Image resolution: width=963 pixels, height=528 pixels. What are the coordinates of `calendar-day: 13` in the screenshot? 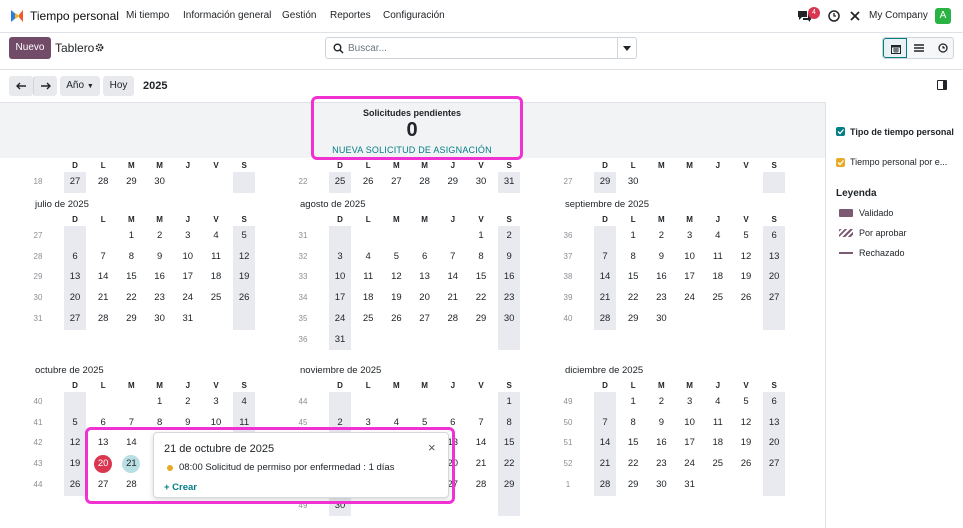 It's located at (75, 277).